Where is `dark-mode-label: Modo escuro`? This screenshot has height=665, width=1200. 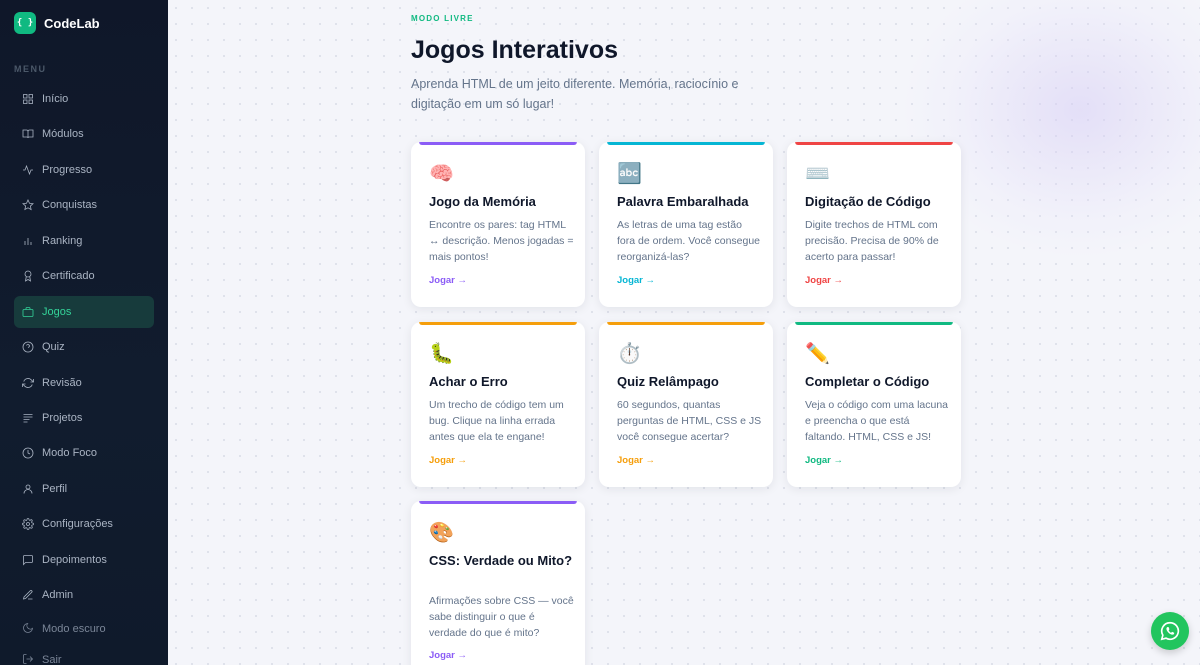
dark-mode-label: Modo escuro is located at coordinates (74, 629).